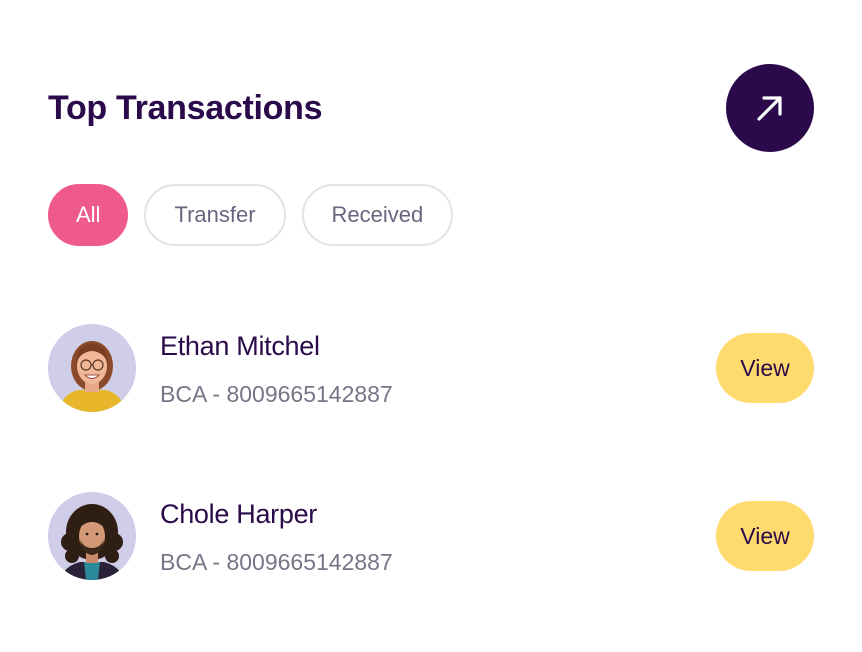  What do you see at coordinates (238, 514) in the screenshot?
I see `transaction-name: Chole Harper` at bounding box center [238, 514].